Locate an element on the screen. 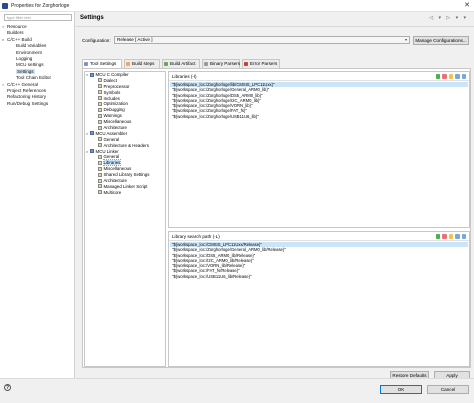 The width and height of the screenshot is (474, 403). title-bar: Properties for Zorghorloge ✕ is located at coordinates (237, 6).